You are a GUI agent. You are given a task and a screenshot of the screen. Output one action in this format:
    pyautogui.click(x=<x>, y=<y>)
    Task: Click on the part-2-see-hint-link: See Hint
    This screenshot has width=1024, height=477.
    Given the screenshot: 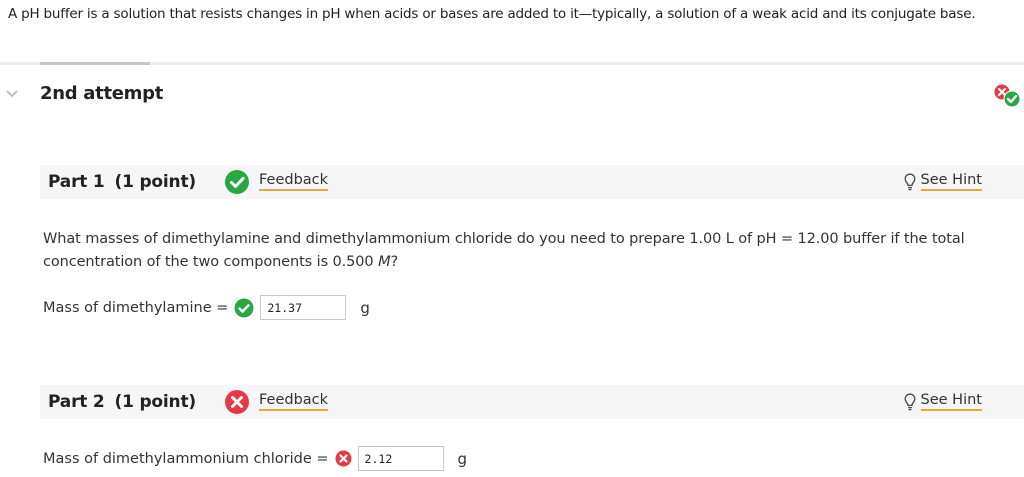 What is the action you would take?
    pyautogui.click(x=943, y=401)
    